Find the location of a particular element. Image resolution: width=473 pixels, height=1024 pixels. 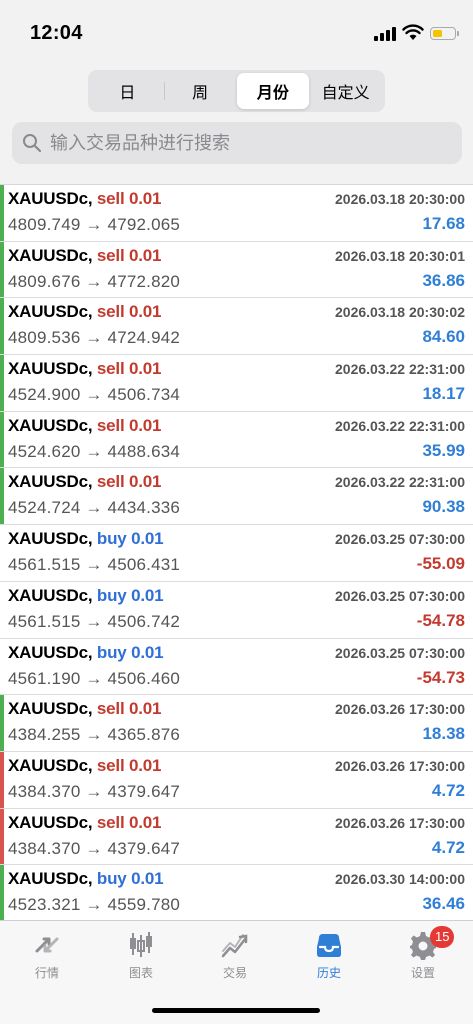

wifi-icon is located at coordinates (413, 32).